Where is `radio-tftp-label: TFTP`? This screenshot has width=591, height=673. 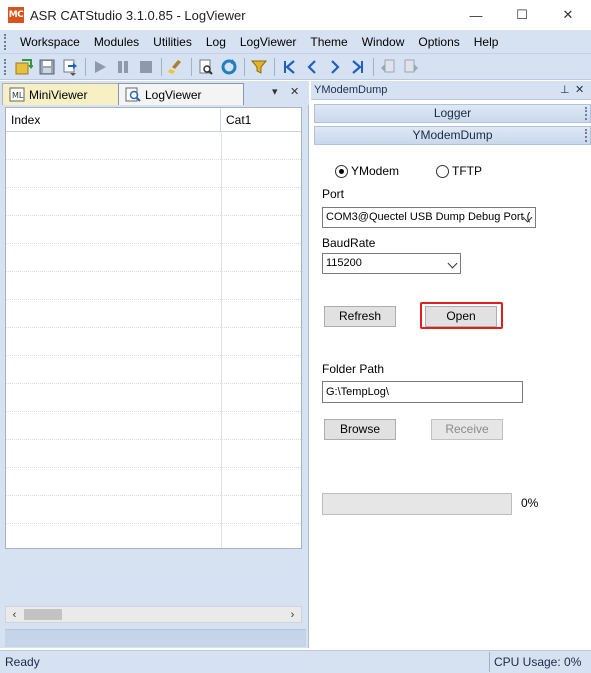
radio-tftp-label: TFTP is located at coordinates (467, 171).